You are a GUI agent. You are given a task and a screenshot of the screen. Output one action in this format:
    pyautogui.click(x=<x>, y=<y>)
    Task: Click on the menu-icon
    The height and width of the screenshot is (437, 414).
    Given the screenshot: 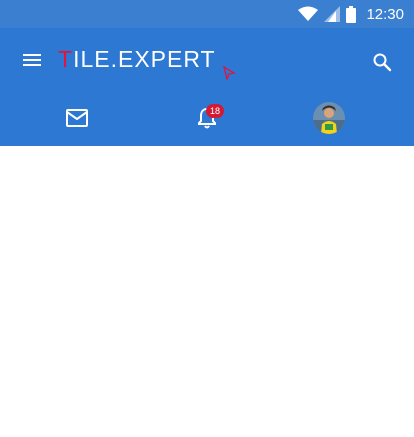 What is the action you would take?
    pyautogui.click(x=32, y=60)
    